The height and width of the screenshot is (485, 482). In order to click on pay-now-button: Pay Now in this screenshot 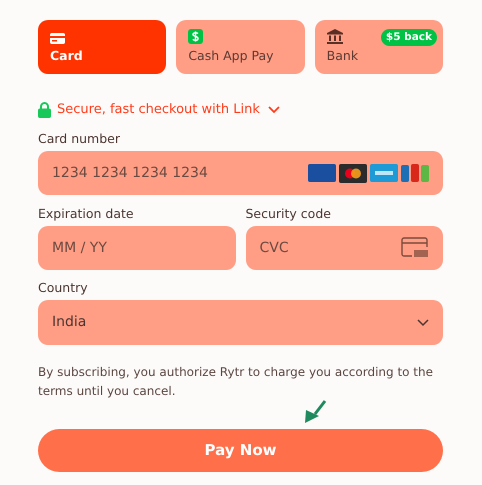, I will do `click(240, 450)`.